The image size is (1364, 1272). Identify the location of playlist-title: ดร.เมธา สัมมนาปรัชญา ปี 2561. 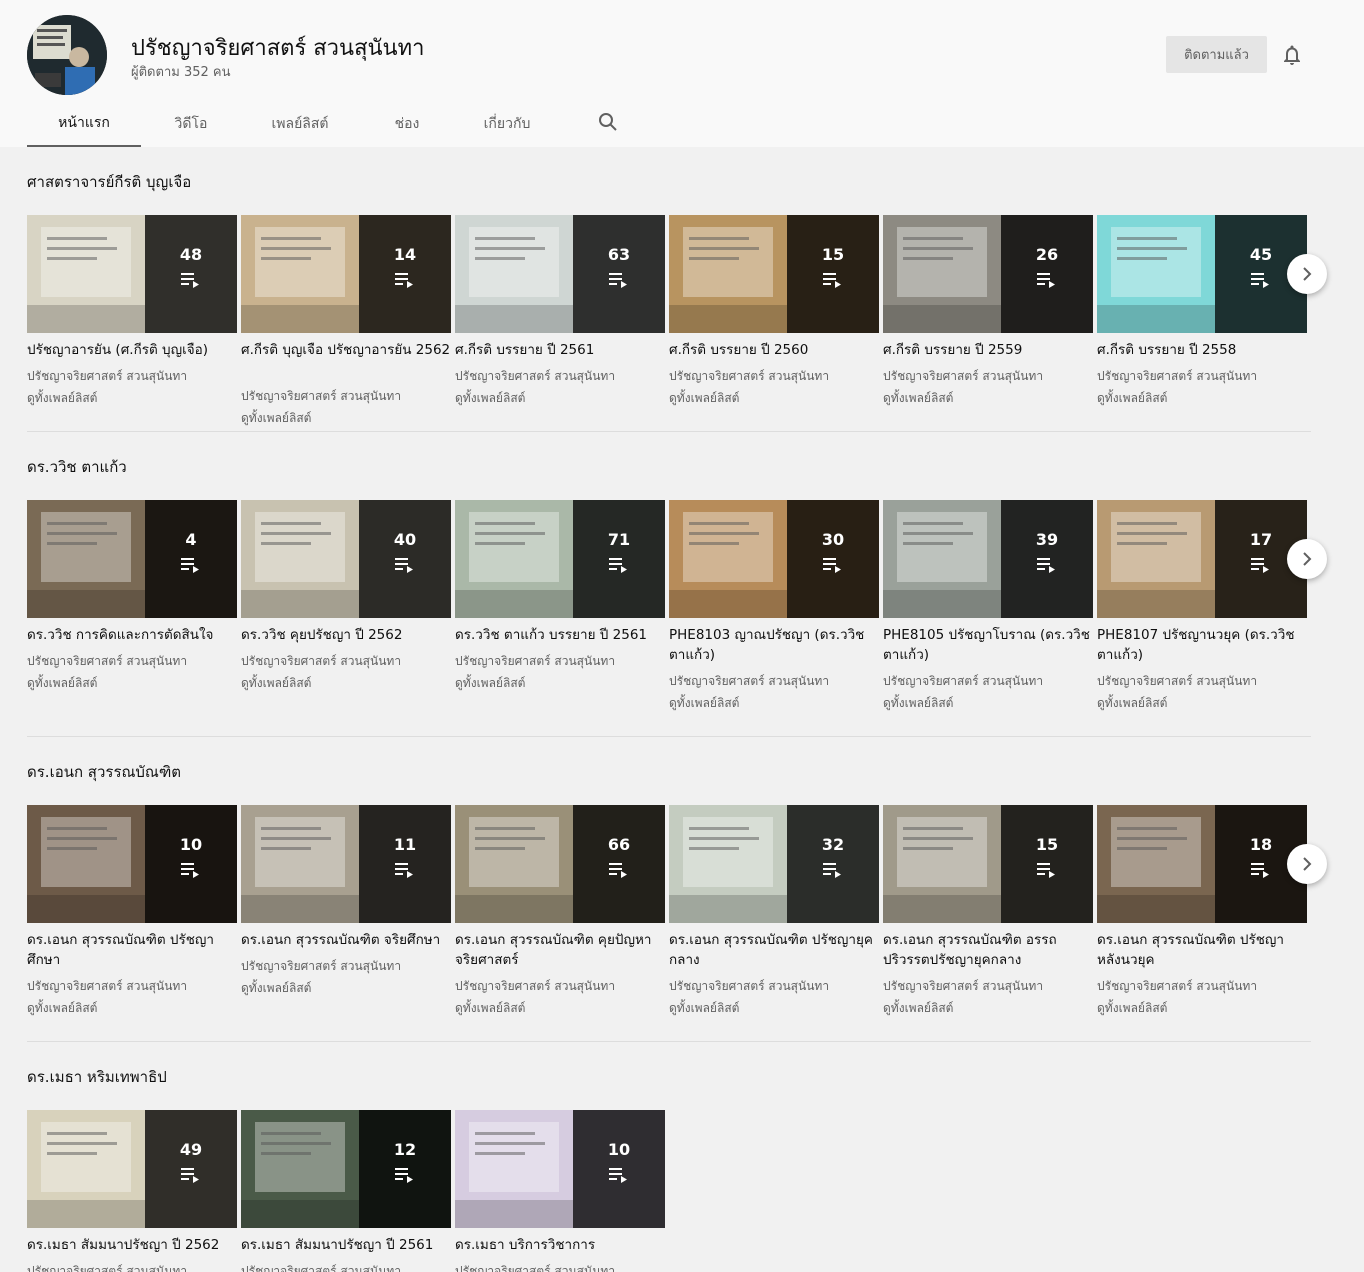
(346, 1245).